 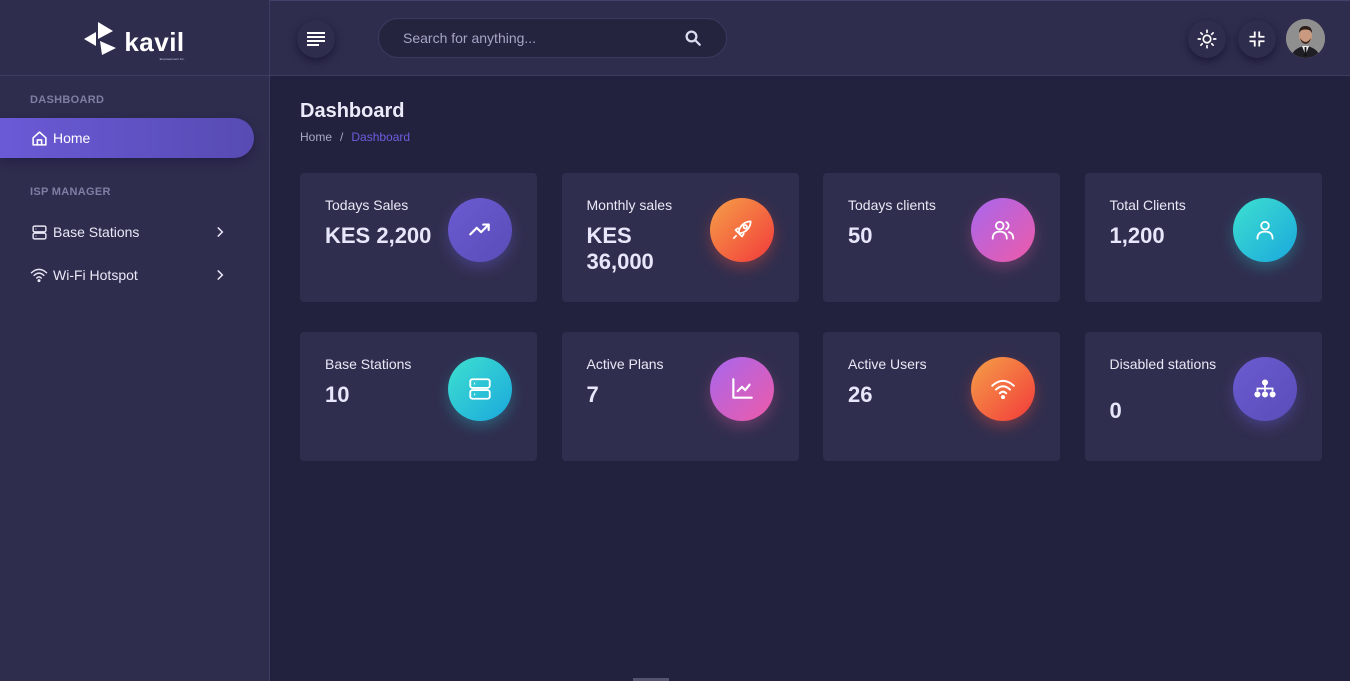 I want to click on menu-icon, so click(x=316, y=39).